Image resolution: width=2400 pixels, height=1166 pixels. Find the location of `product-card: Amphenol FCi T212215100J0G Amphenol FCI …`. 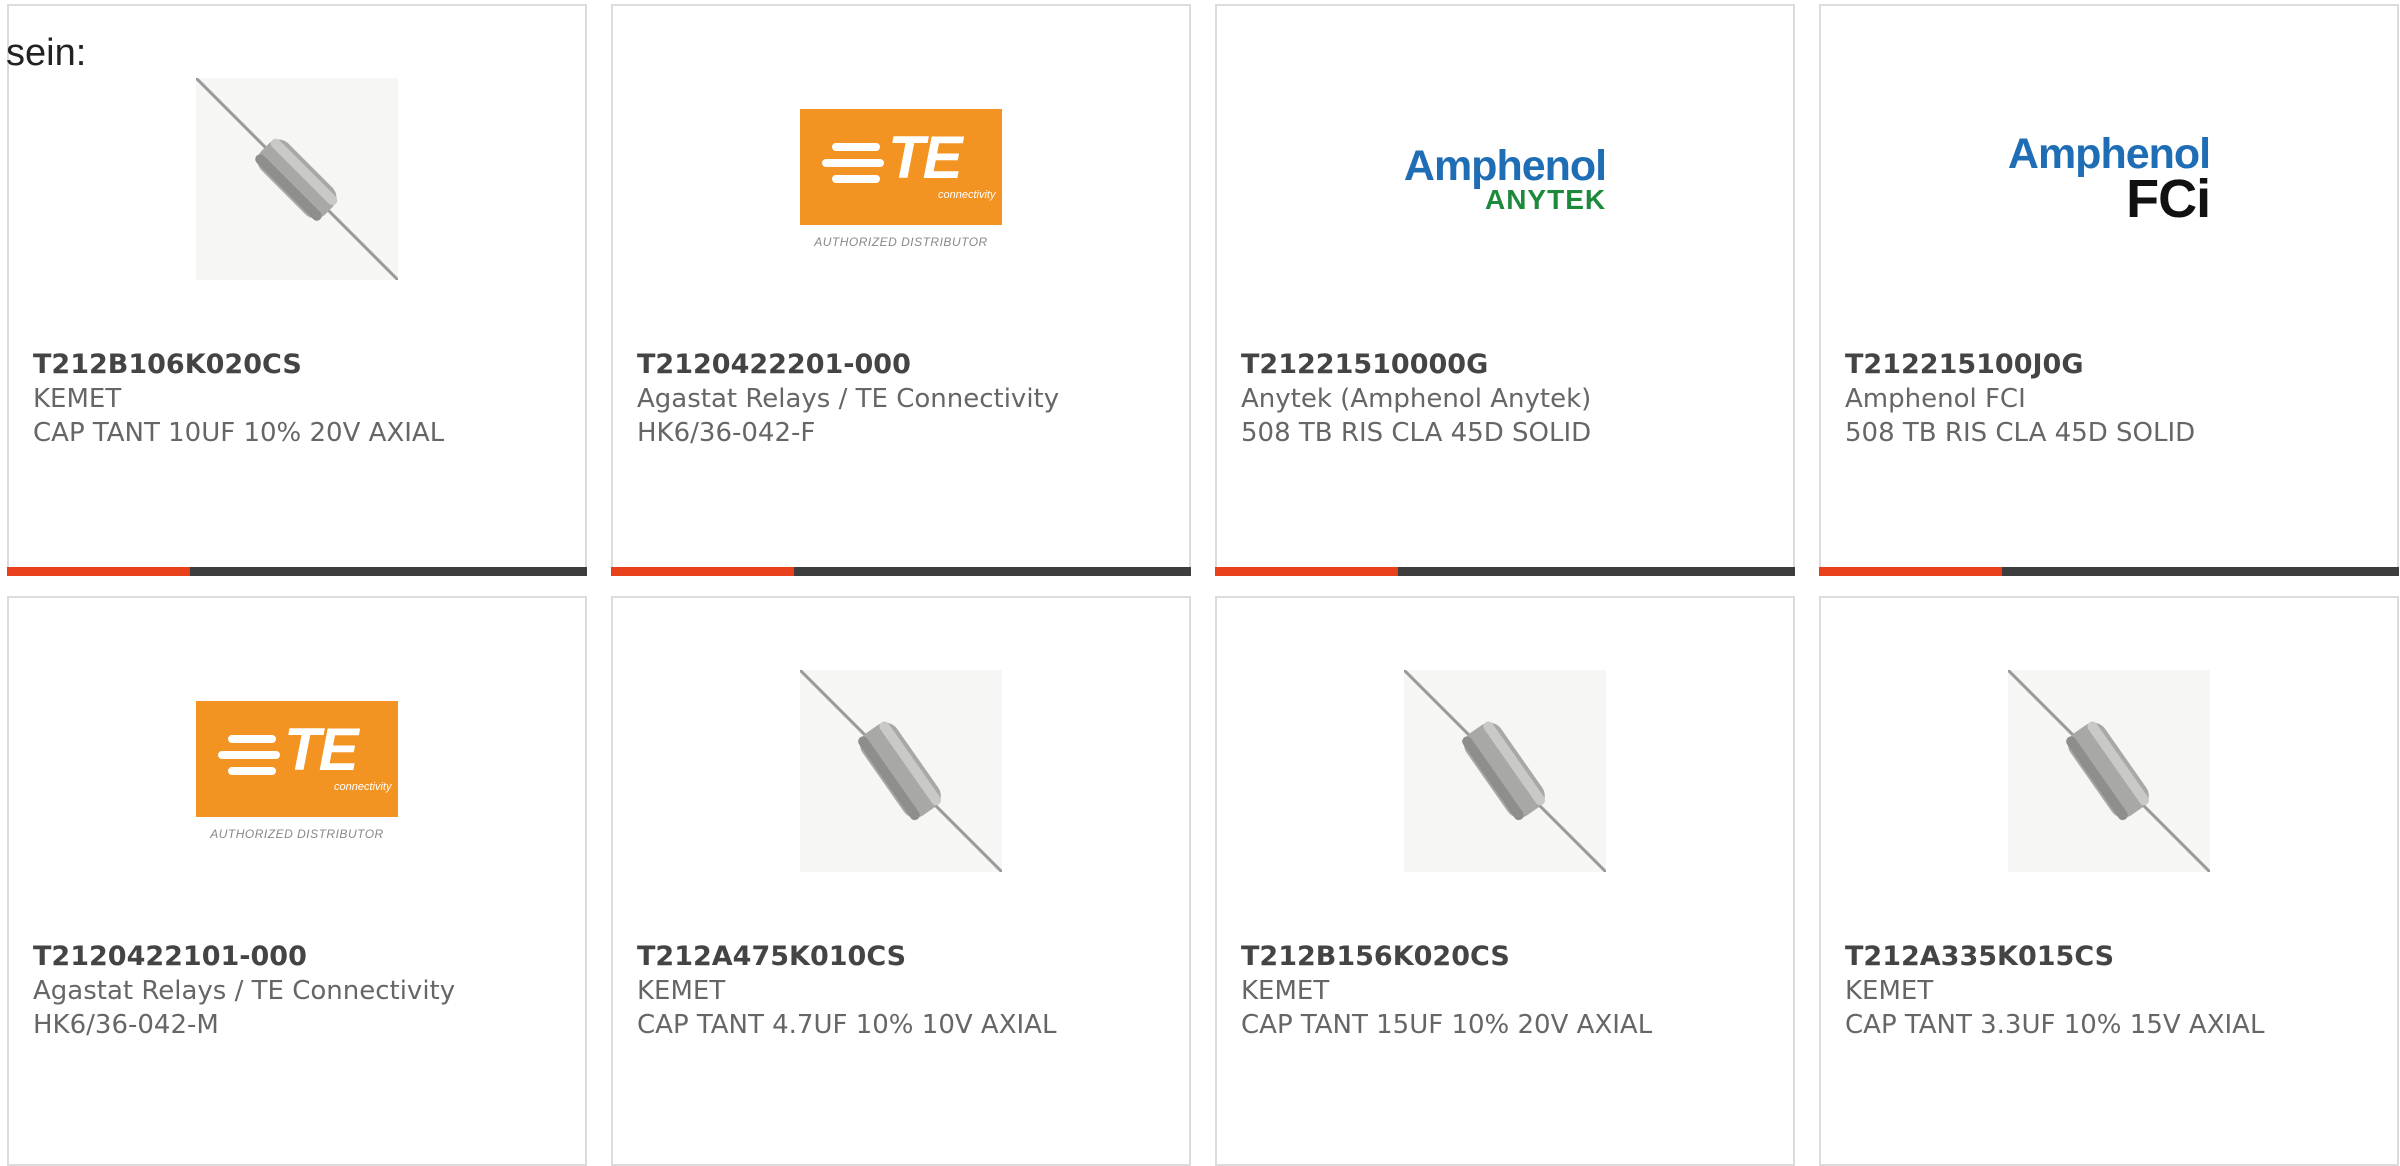

product-card: Amphenol FCi T212215100J0G Amphenol FCI … is located at coordinates (2109, 290).